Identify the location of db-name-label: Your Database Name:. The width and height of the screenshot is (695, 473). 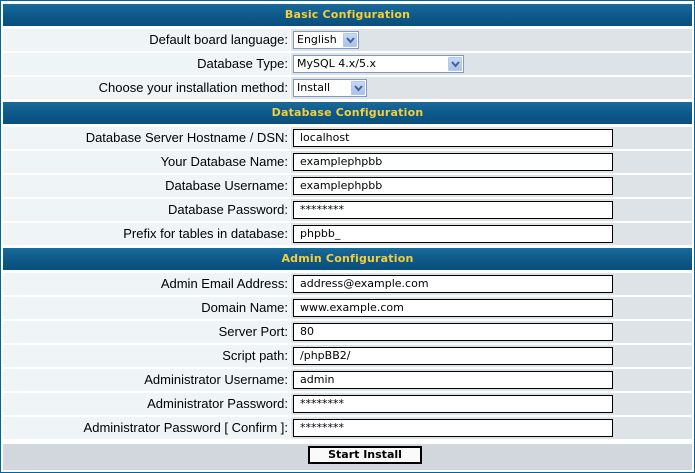
(224, 161).